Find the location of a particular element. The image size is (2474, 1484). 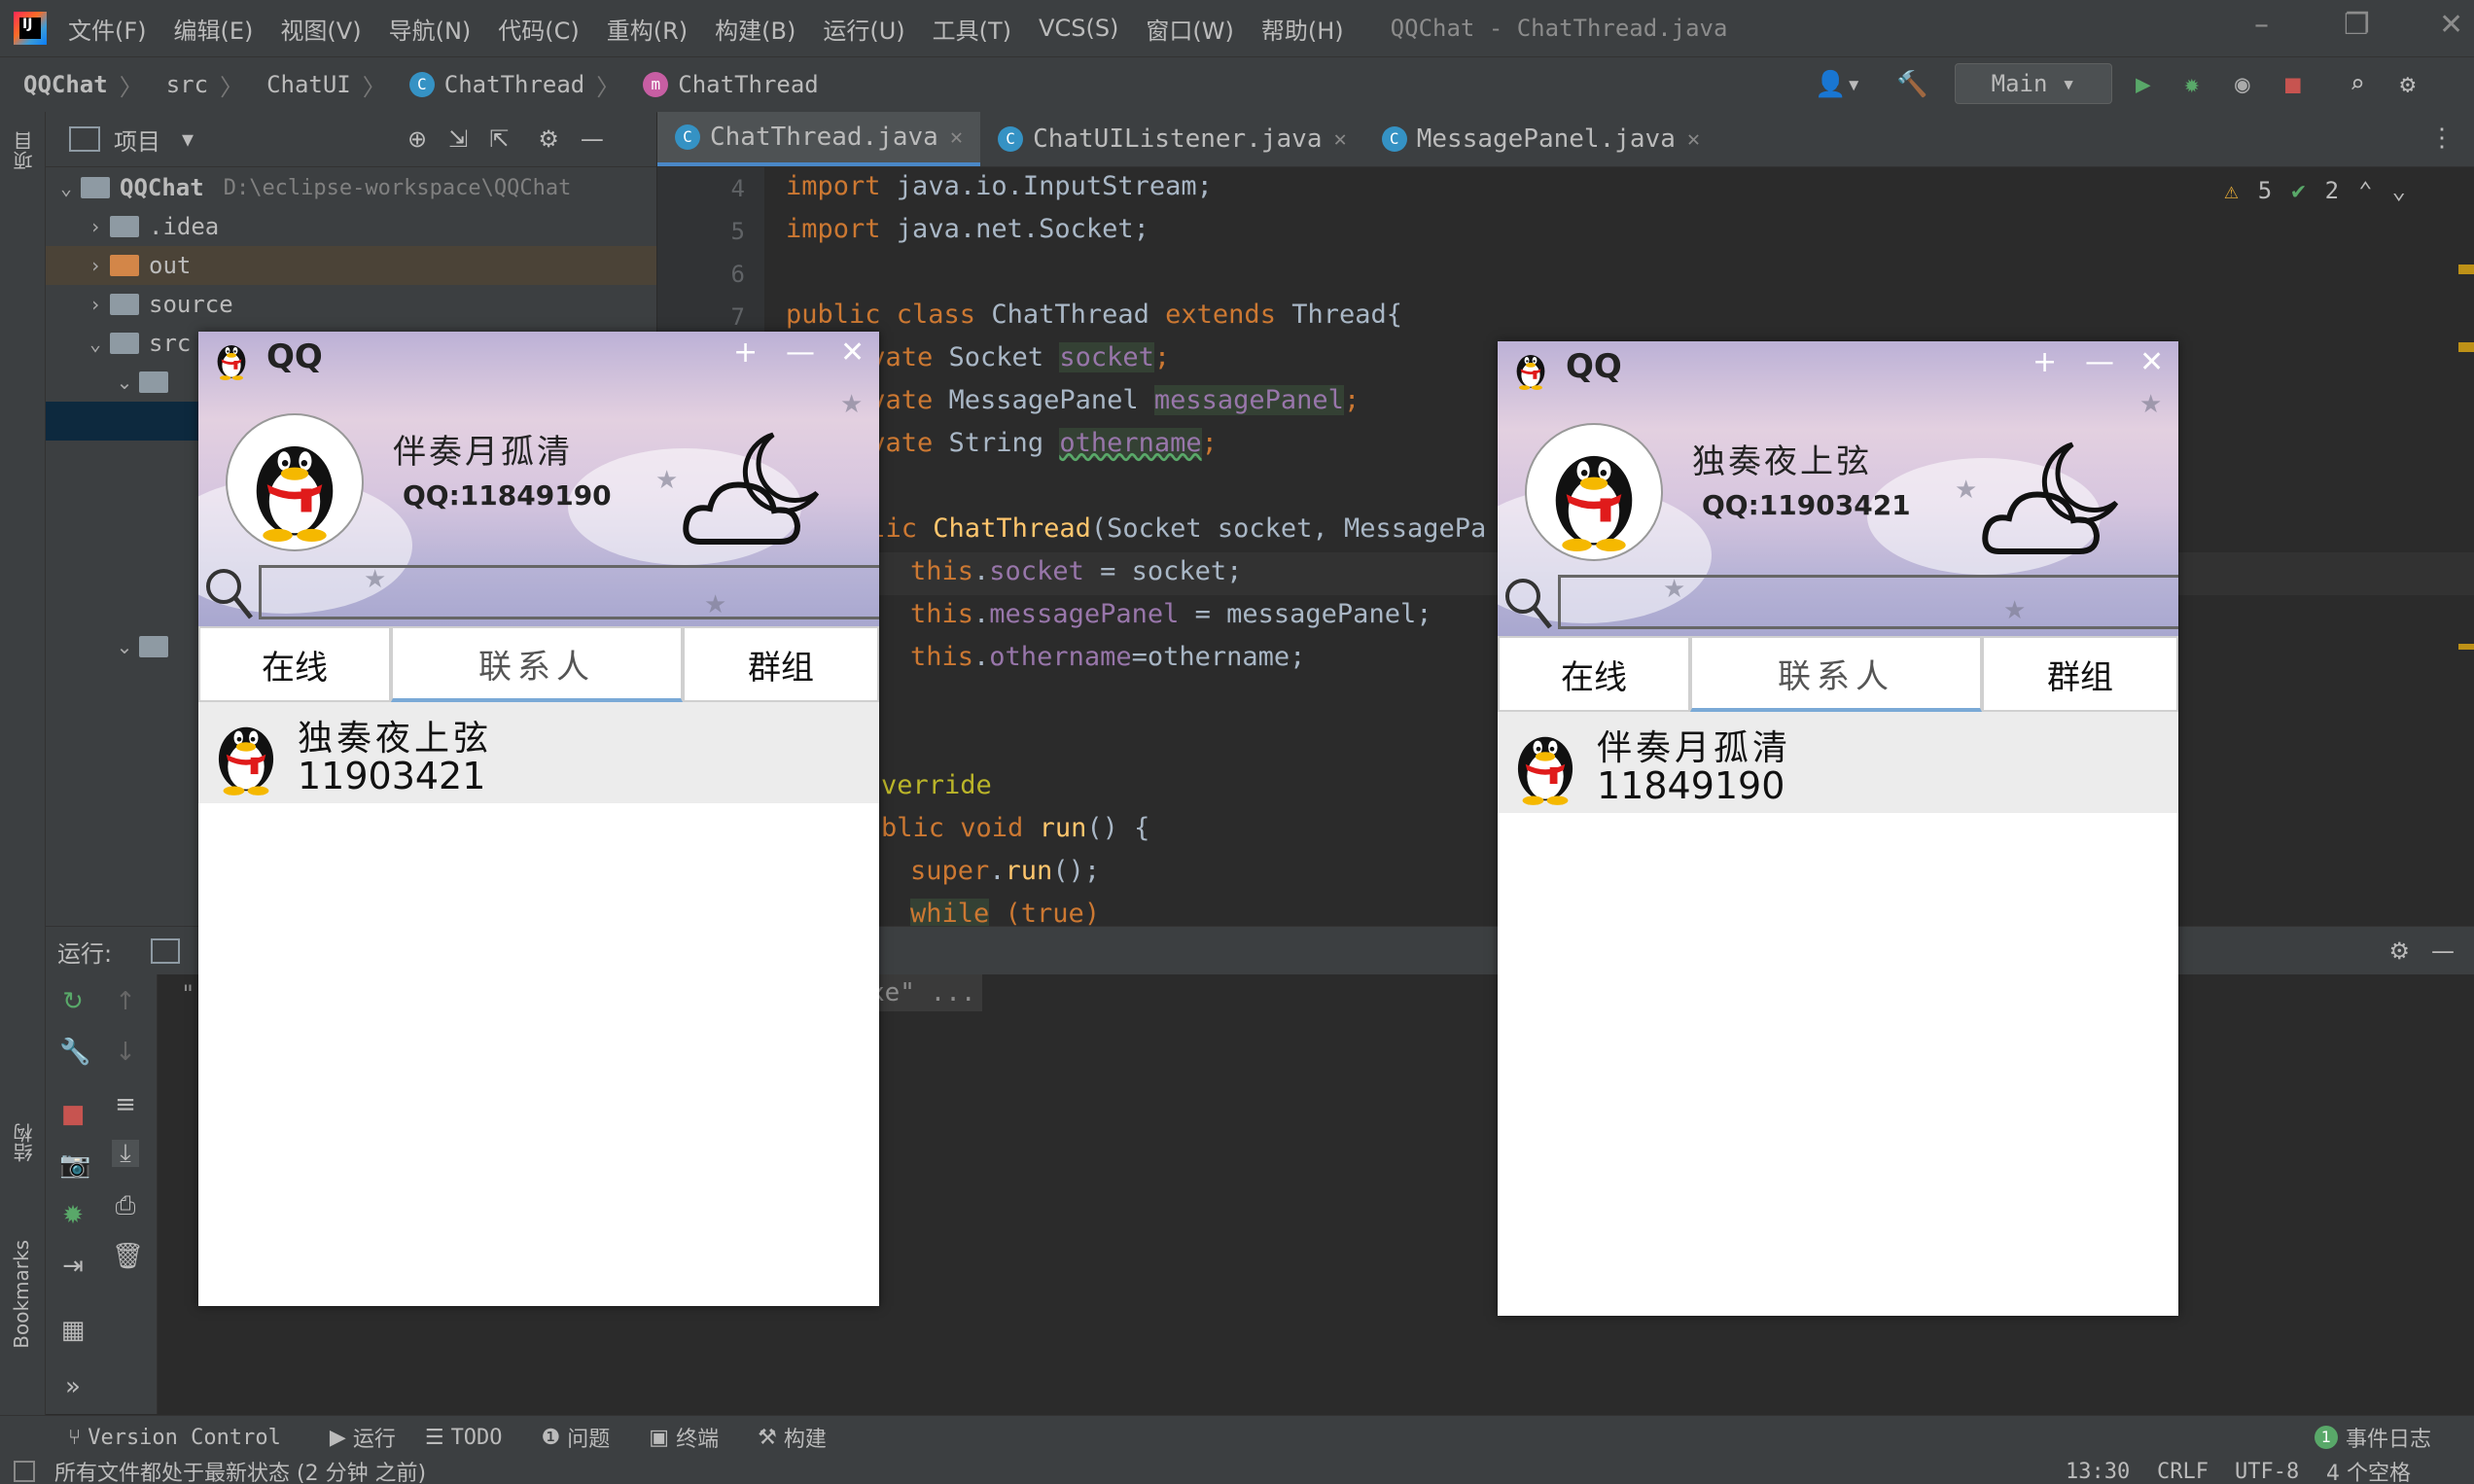

menu-navigate: 导航(N) is located at coordinates (430, 29).